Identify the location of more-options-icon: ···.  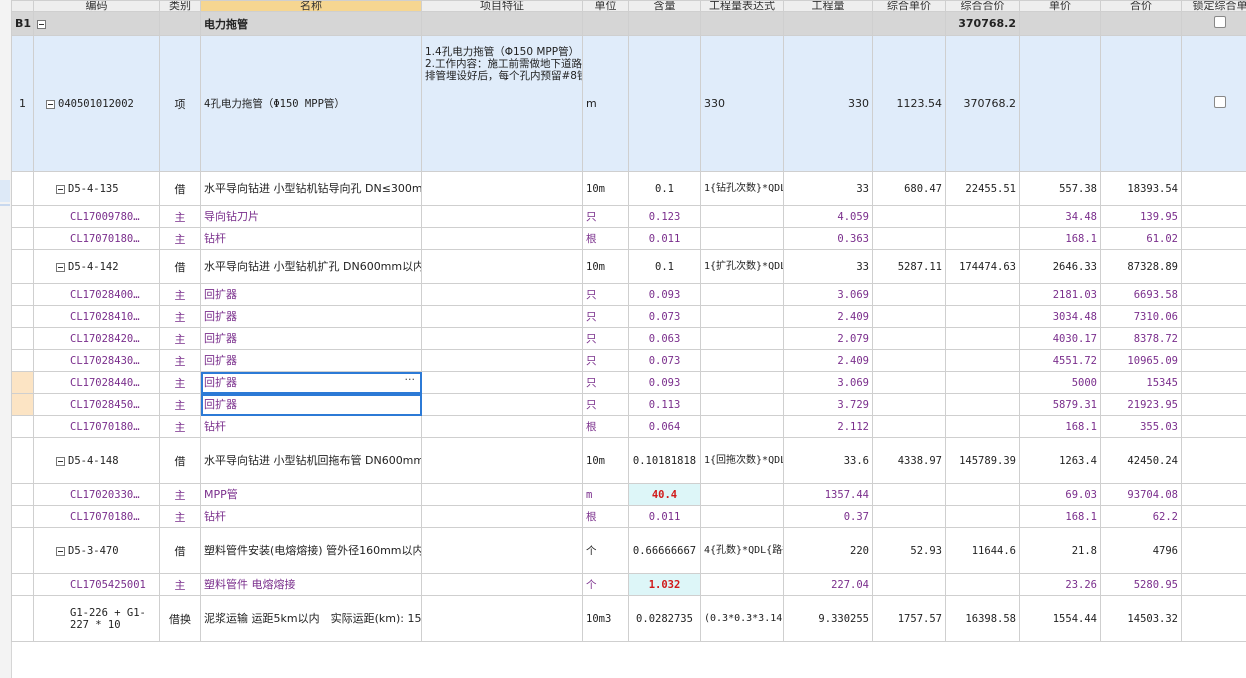
(410, 380).